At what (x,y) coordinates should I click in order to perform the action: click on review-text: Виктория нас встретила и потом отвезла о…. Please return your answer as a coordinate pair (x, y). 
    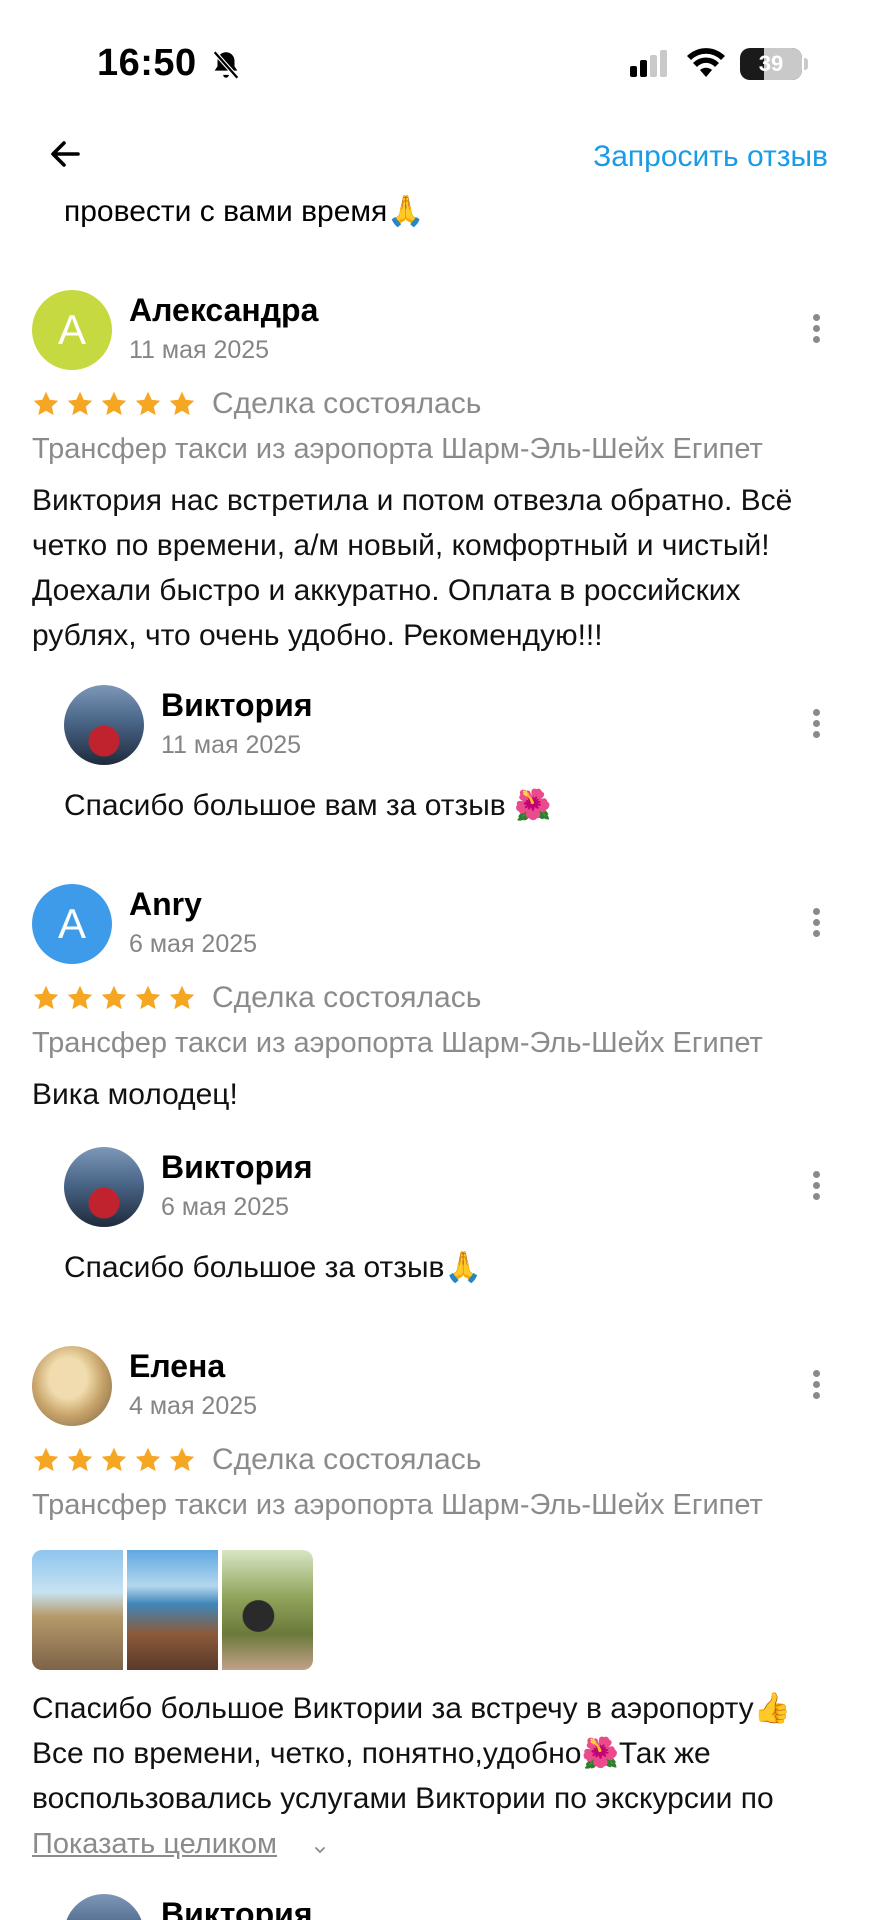
    Looking at the image, I should click on (412, 568).